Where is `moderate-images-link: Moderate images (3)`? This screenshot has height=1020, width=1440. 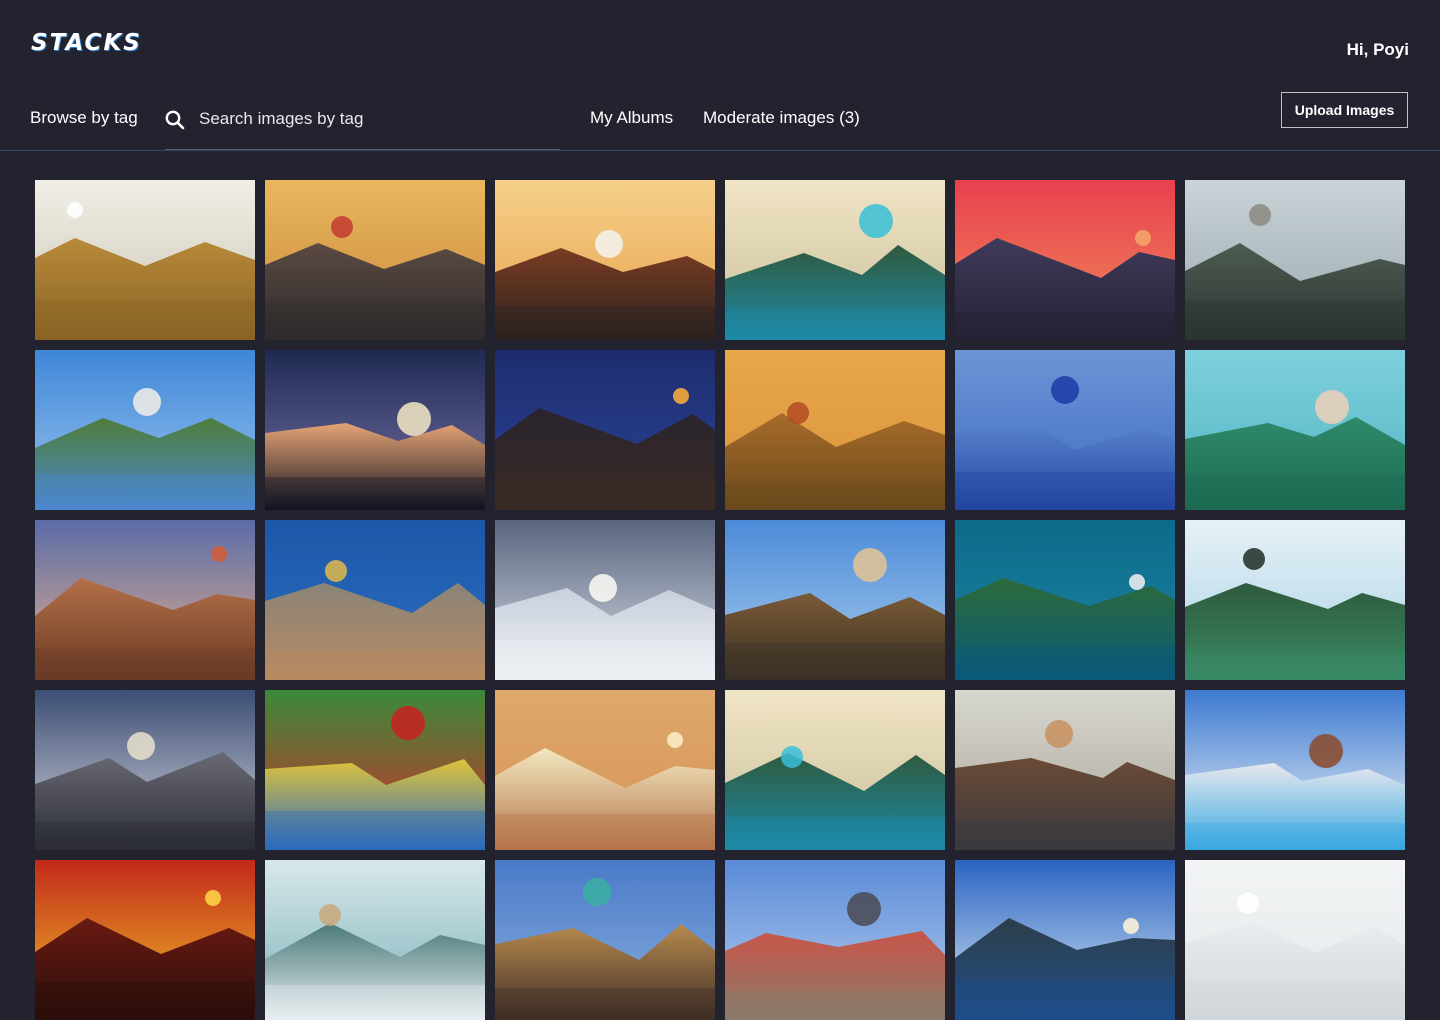 moderate-images-link: Moderate images (3) is located at coordinates (781, 118).